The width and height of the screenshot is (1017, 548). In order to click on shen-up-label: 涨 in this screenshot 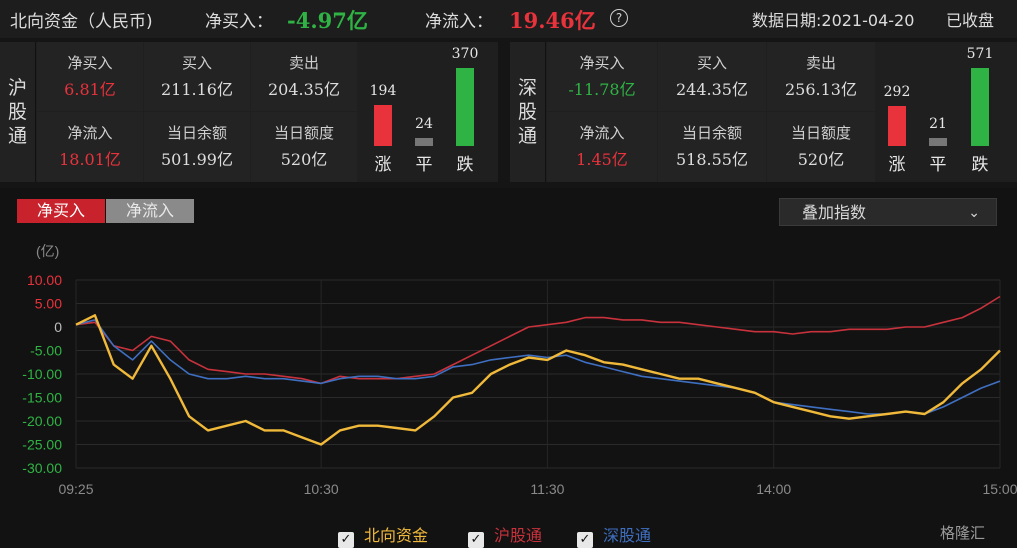, I will do `click(897, 165)`.